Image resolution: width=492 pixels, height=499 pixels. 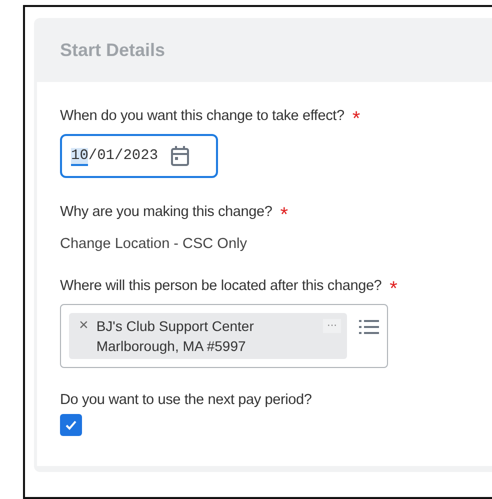 I want to click on more-button: ···, so click(x=332, y=326).